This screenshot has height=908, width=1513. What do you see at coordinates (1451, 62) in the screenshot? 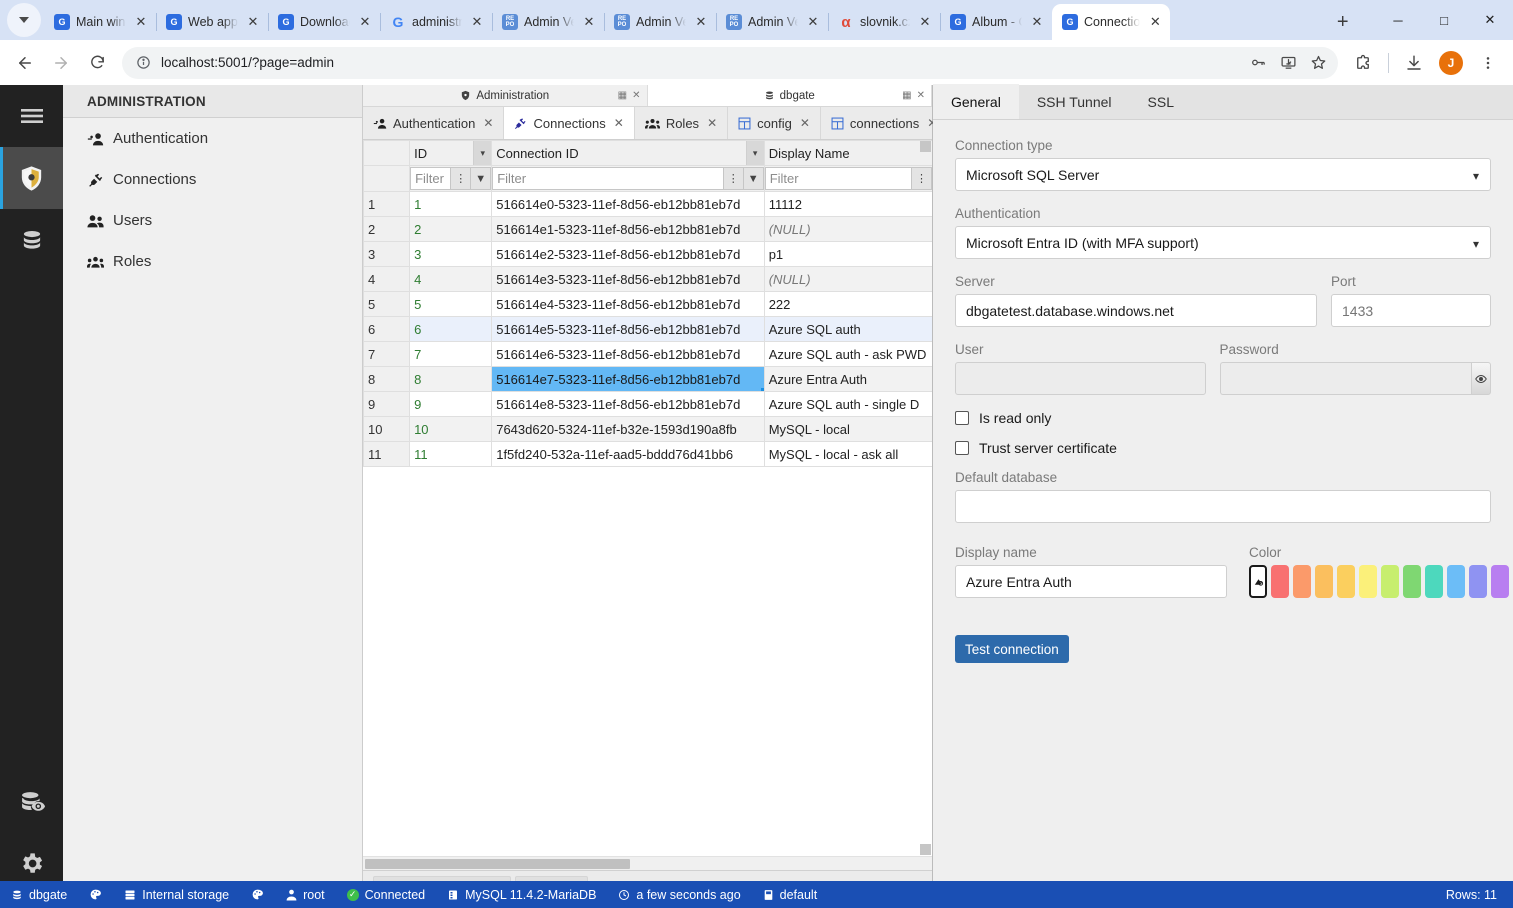
I see `profile-avatar: J` at bounding box center [1451, 62].